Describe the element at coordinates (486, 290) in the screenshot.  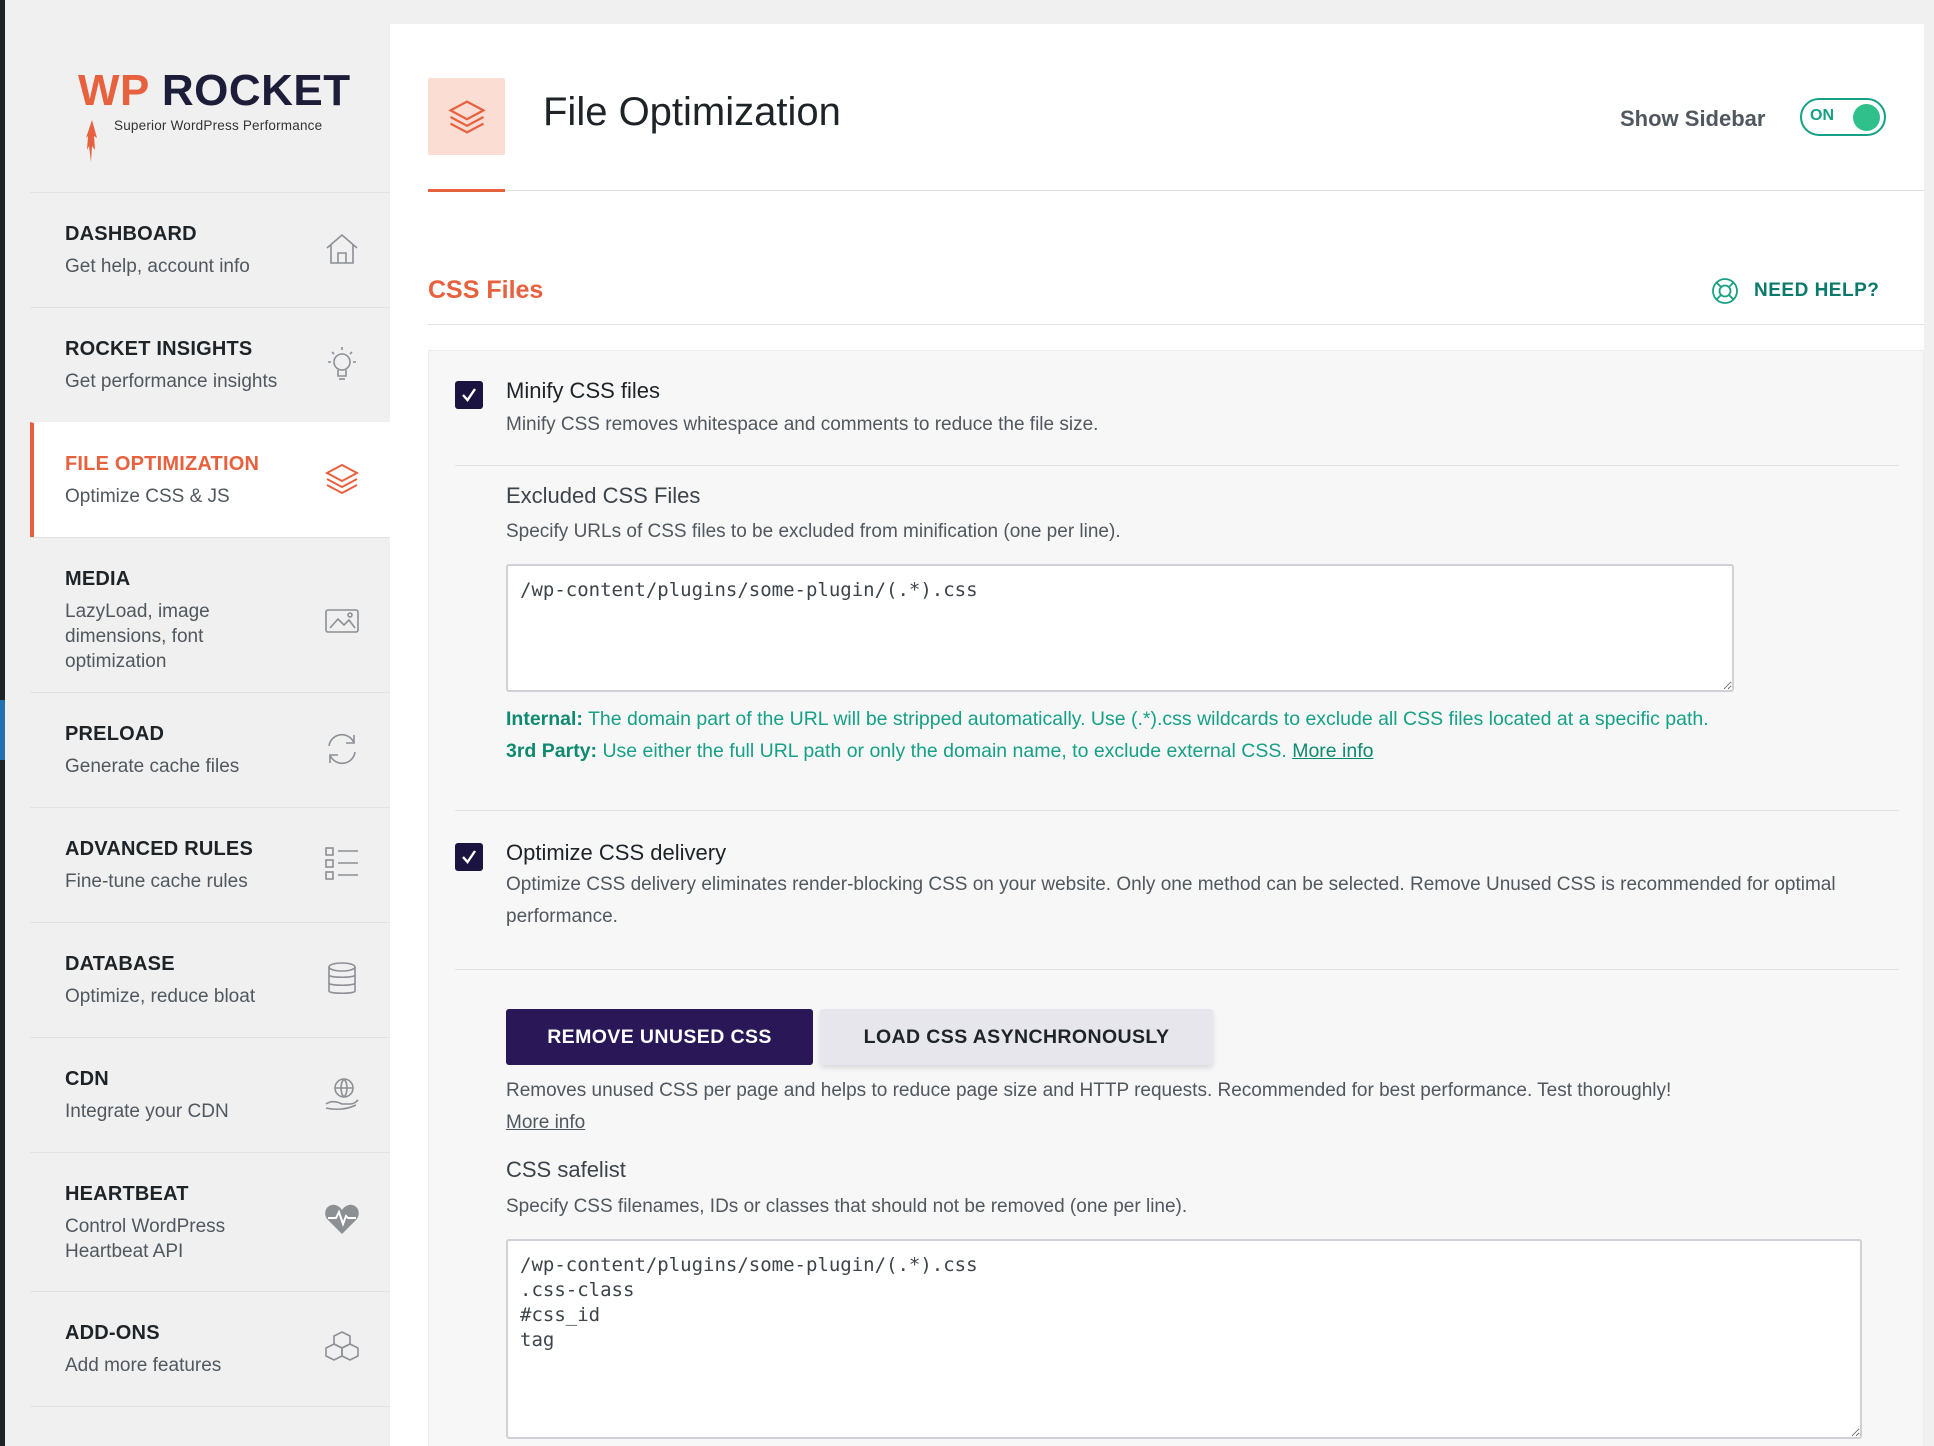
I see `section-title: CSS Files` at that location.